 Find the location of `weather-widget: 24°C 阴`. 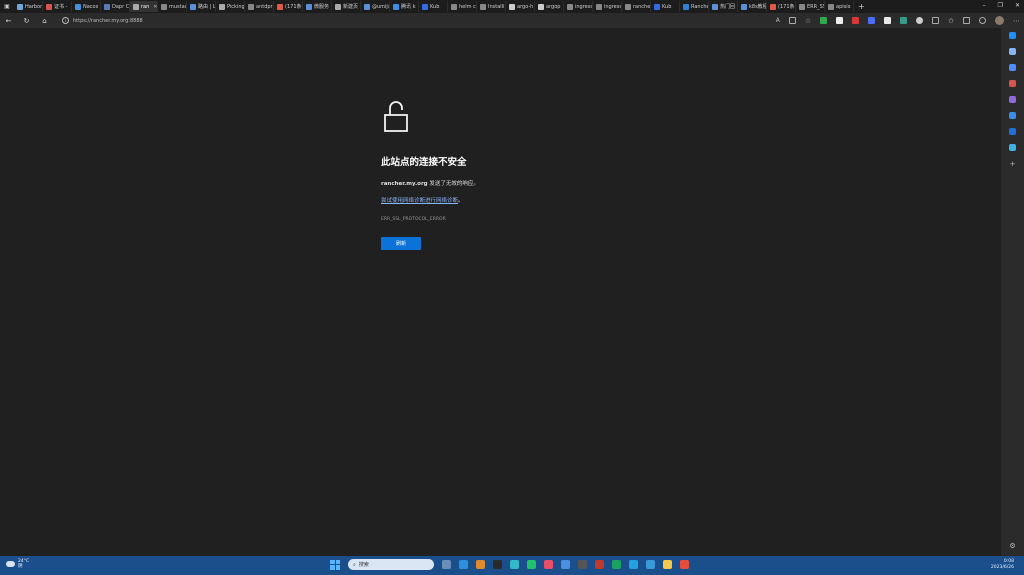

weather-widget: 24°C 阴 is located at coordinates (17, 564).